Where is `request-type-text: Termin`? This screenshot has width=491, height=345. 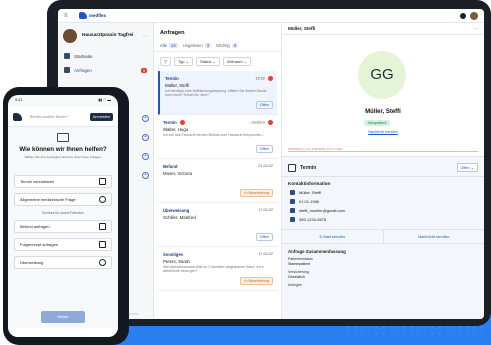 request-type-text: Termin is located at coordinates (170, 122).